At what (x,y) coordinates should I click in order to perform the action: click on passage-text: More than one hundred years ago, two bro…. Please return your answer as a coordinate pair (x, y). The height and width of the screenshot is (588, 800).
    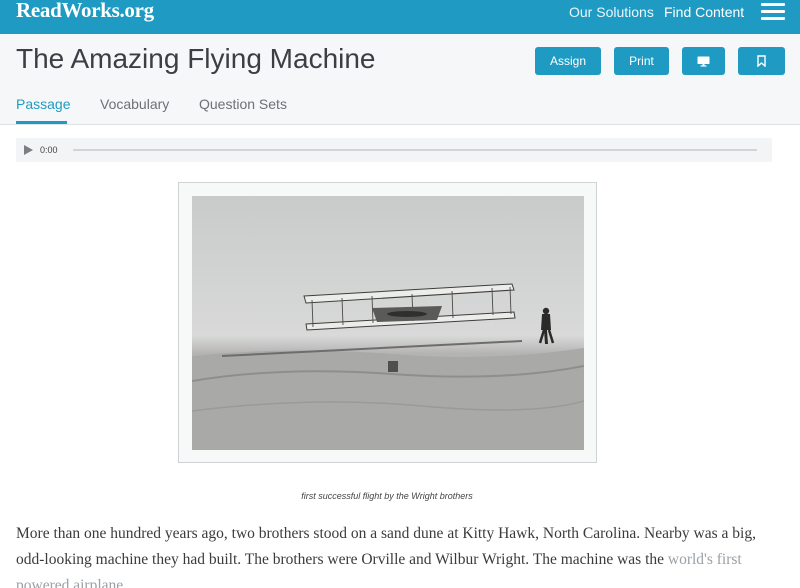
    Looking at the image, I should click on (401, 554).